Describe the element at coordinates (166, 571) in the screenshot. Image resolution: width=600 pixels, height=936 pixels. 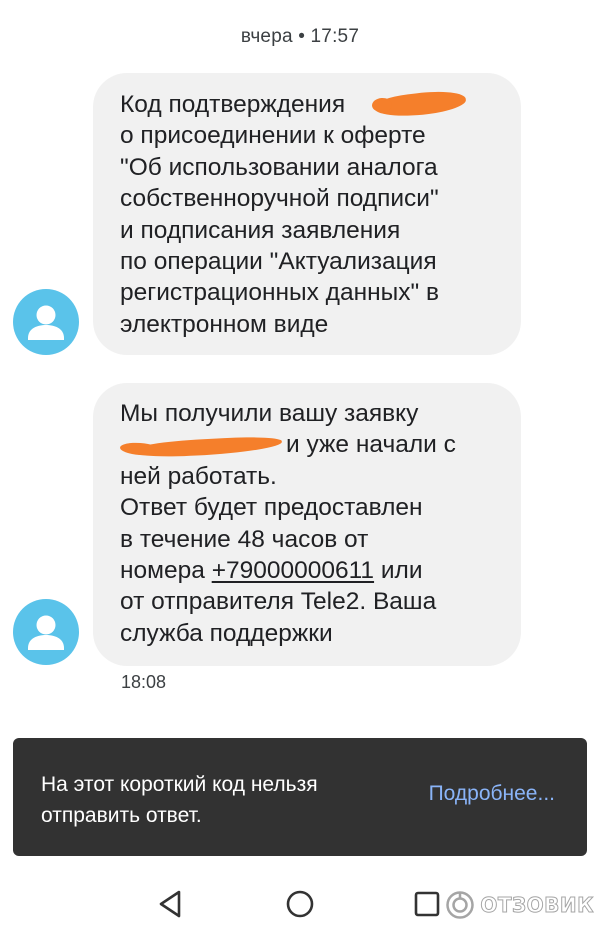
I see `message-text: номера` at that location.